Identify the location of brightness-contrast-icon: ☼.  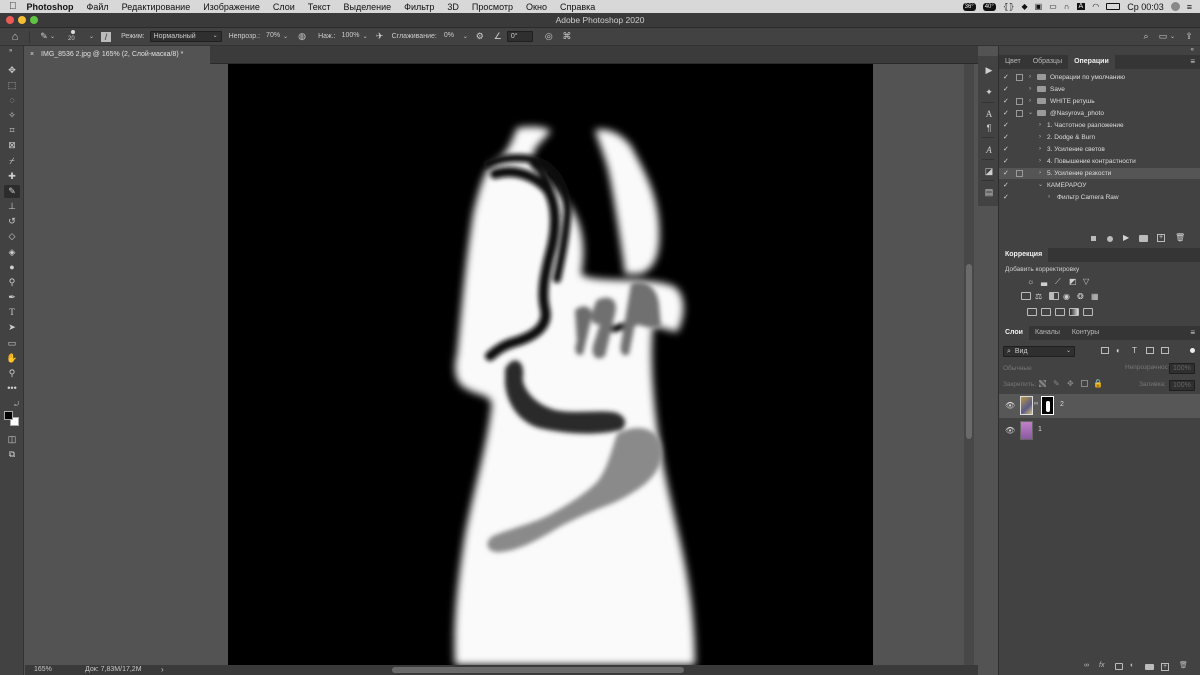
(1030, 281).